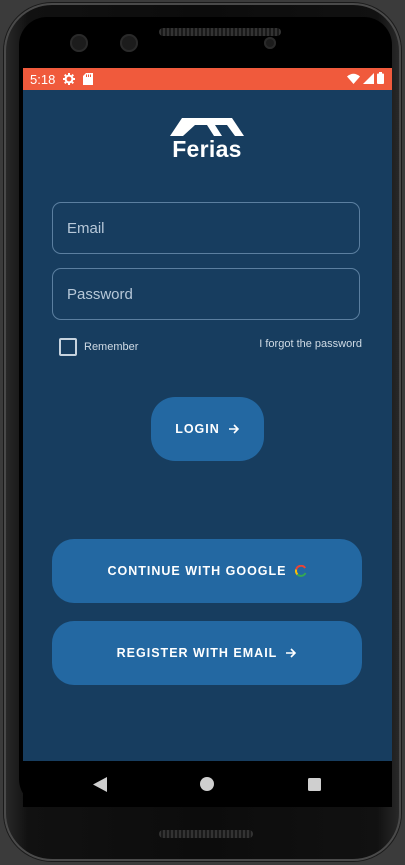  I want to click on front-sensor, so click(129, 43).